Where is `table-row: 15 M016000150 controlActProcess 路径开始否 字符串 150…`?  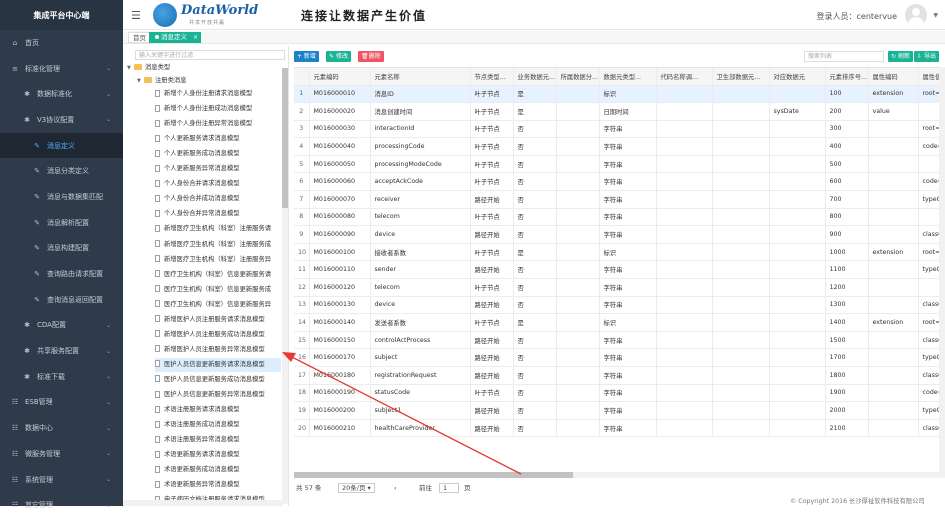 table-row: 15 M016000150 controlActProcess 路径开始否 字符串 150… is located at coordinates (619, 340).